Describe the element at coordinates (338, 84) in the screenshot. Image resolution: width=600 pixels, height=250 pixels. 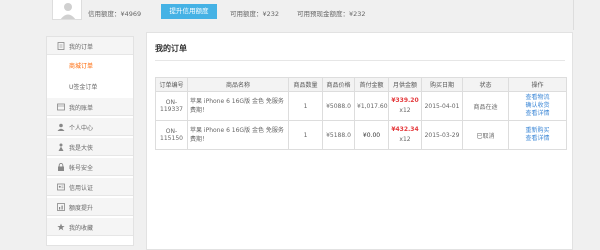
I see `column-header: 商品价格` at that location.